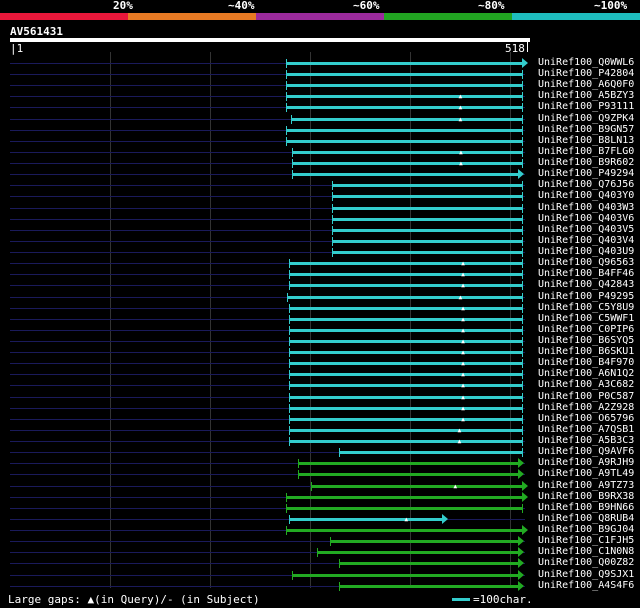 This screenshot has width=640, height=608. What do you see at coordinates (586, 251) in the screenshot?
I see `uniref-id-link: UniRef100_Q403U9` at bounding box center [586, 251].